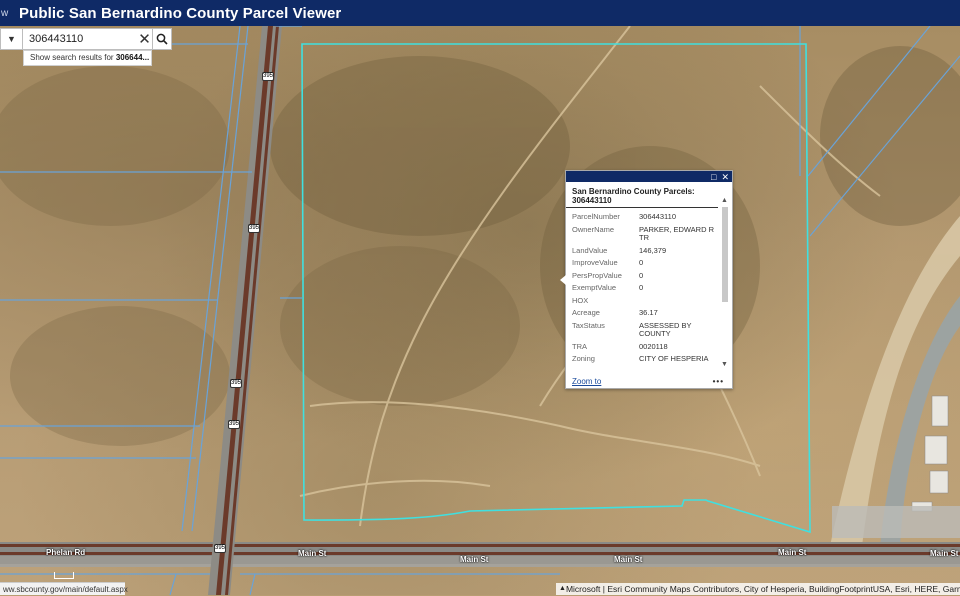 The image size is (960, 596). I want to click on field-name: LandValue, so click(590, 250).